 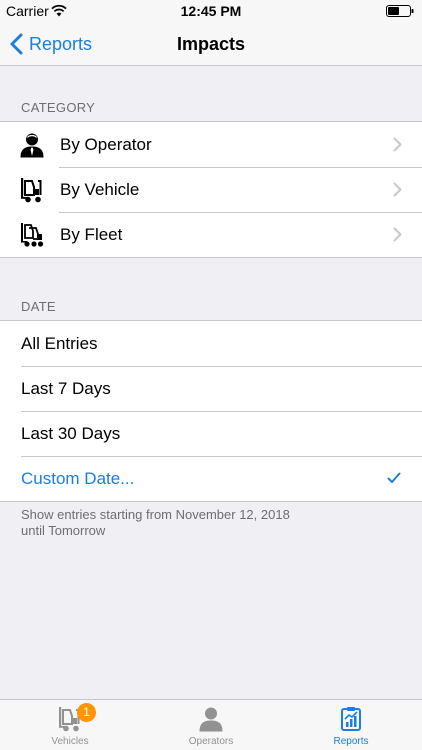 What do you see at coordinates (70, 741) in the screenshot?
I see `tab-label: Vehicles` at bounding box center [70, 741].